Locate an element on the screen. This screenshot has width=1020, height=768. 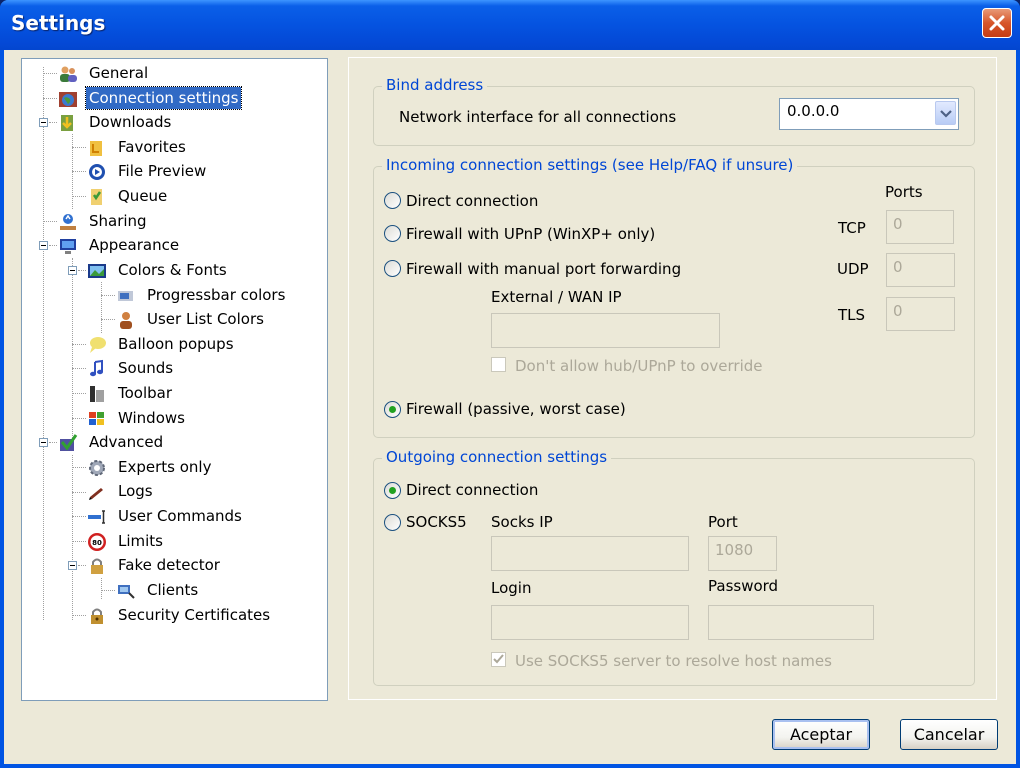
incoming-upnp-radio is located at coordinates (392, 233).